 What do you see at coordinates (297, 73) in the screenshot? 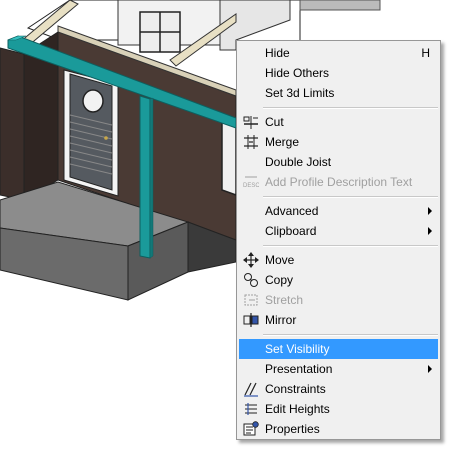
I see `menu-item-label: Hide Others` at bounding box center [297, 73].